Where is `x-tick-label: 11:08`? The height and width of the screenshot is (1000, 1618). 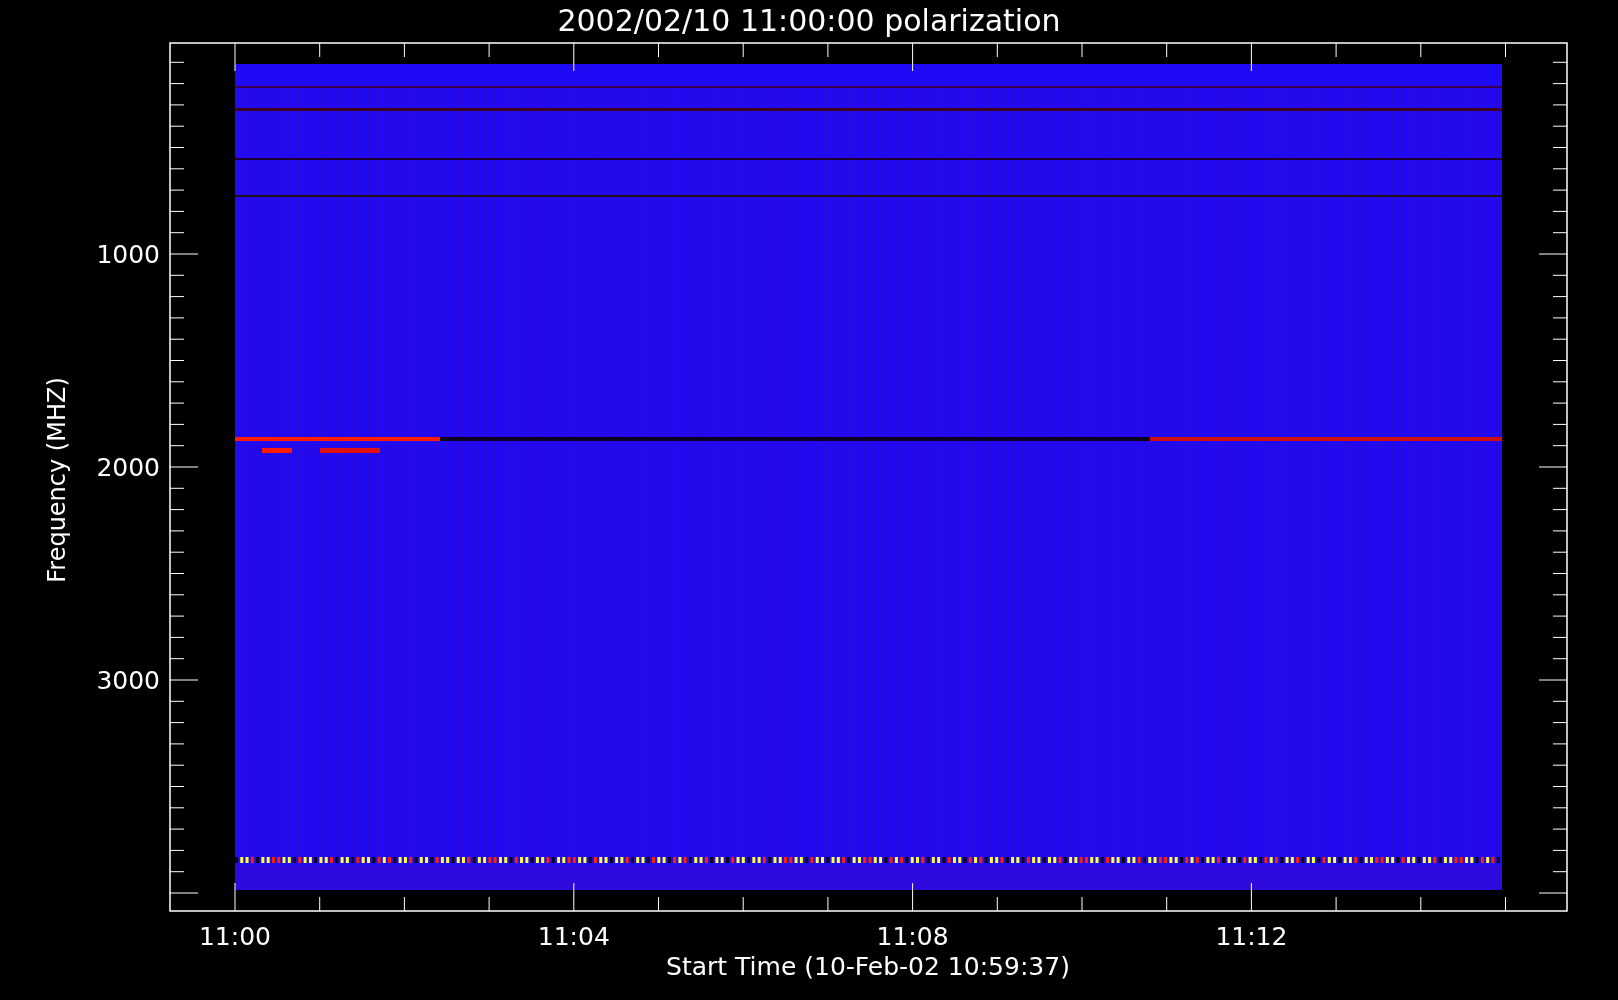
x-tick-label: 11:08 is located at coordinates (912, 936).